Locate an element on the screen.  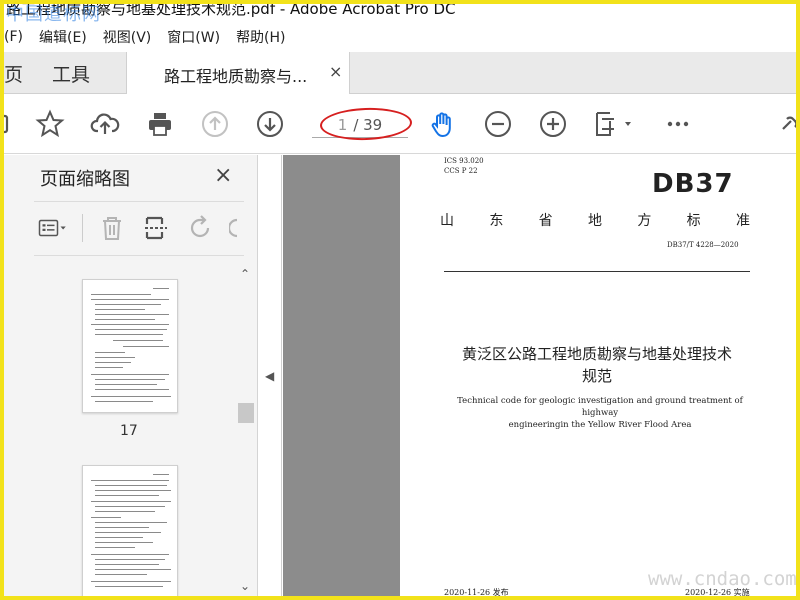
more-tools-icon is located at coordinates (678, 124).